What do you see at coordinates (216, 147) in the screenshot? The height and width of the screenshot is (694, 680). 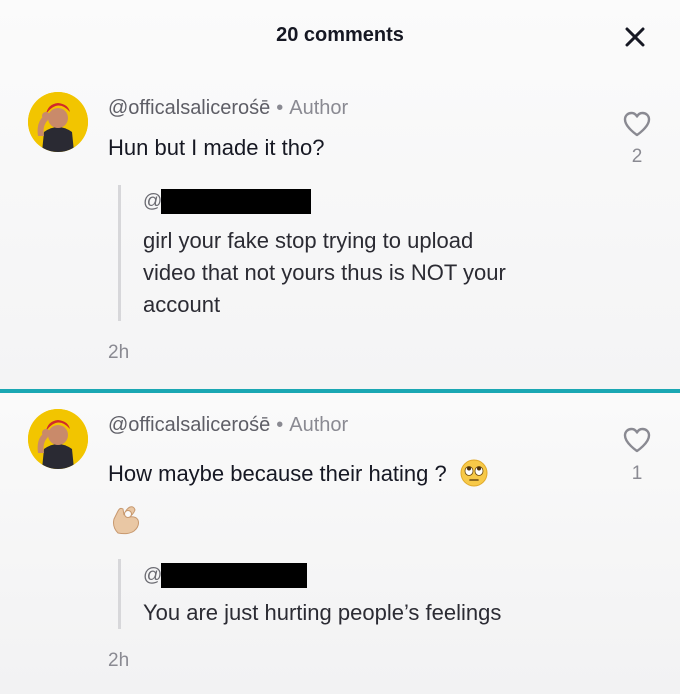 I see `comment-text: Hun but I made it tho?` at bounding box center [216, 147].